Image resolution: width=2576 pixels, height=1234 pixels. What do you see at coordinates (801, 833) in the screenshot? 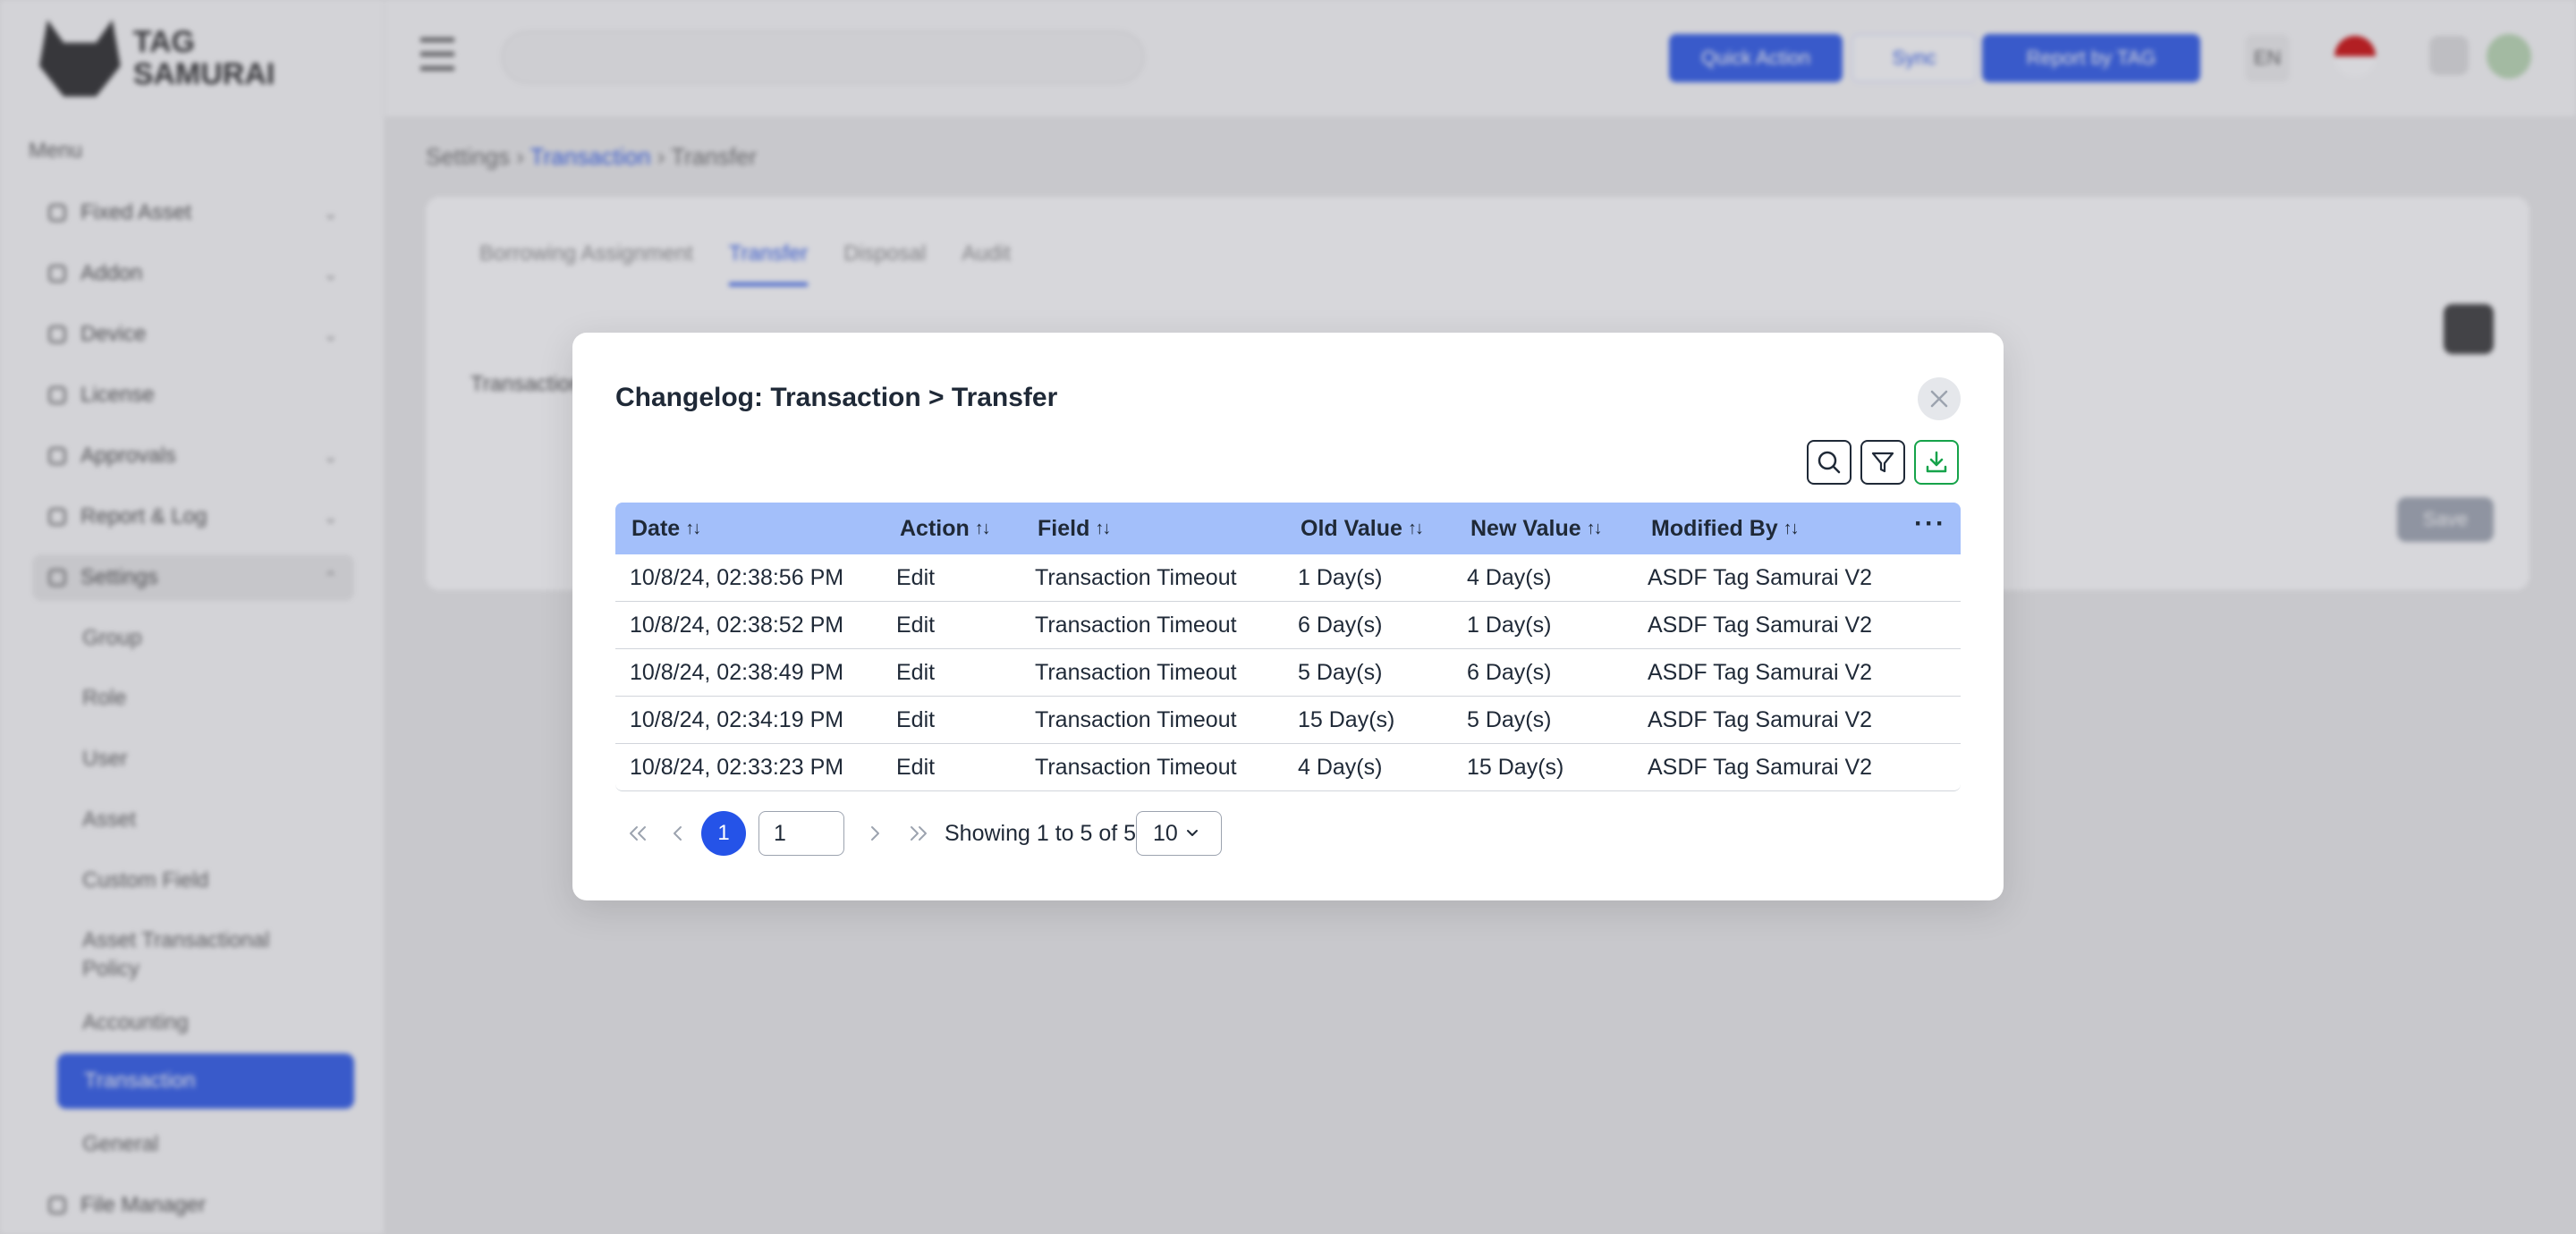
I see `page-number-input` at bounding box center [801, 833].